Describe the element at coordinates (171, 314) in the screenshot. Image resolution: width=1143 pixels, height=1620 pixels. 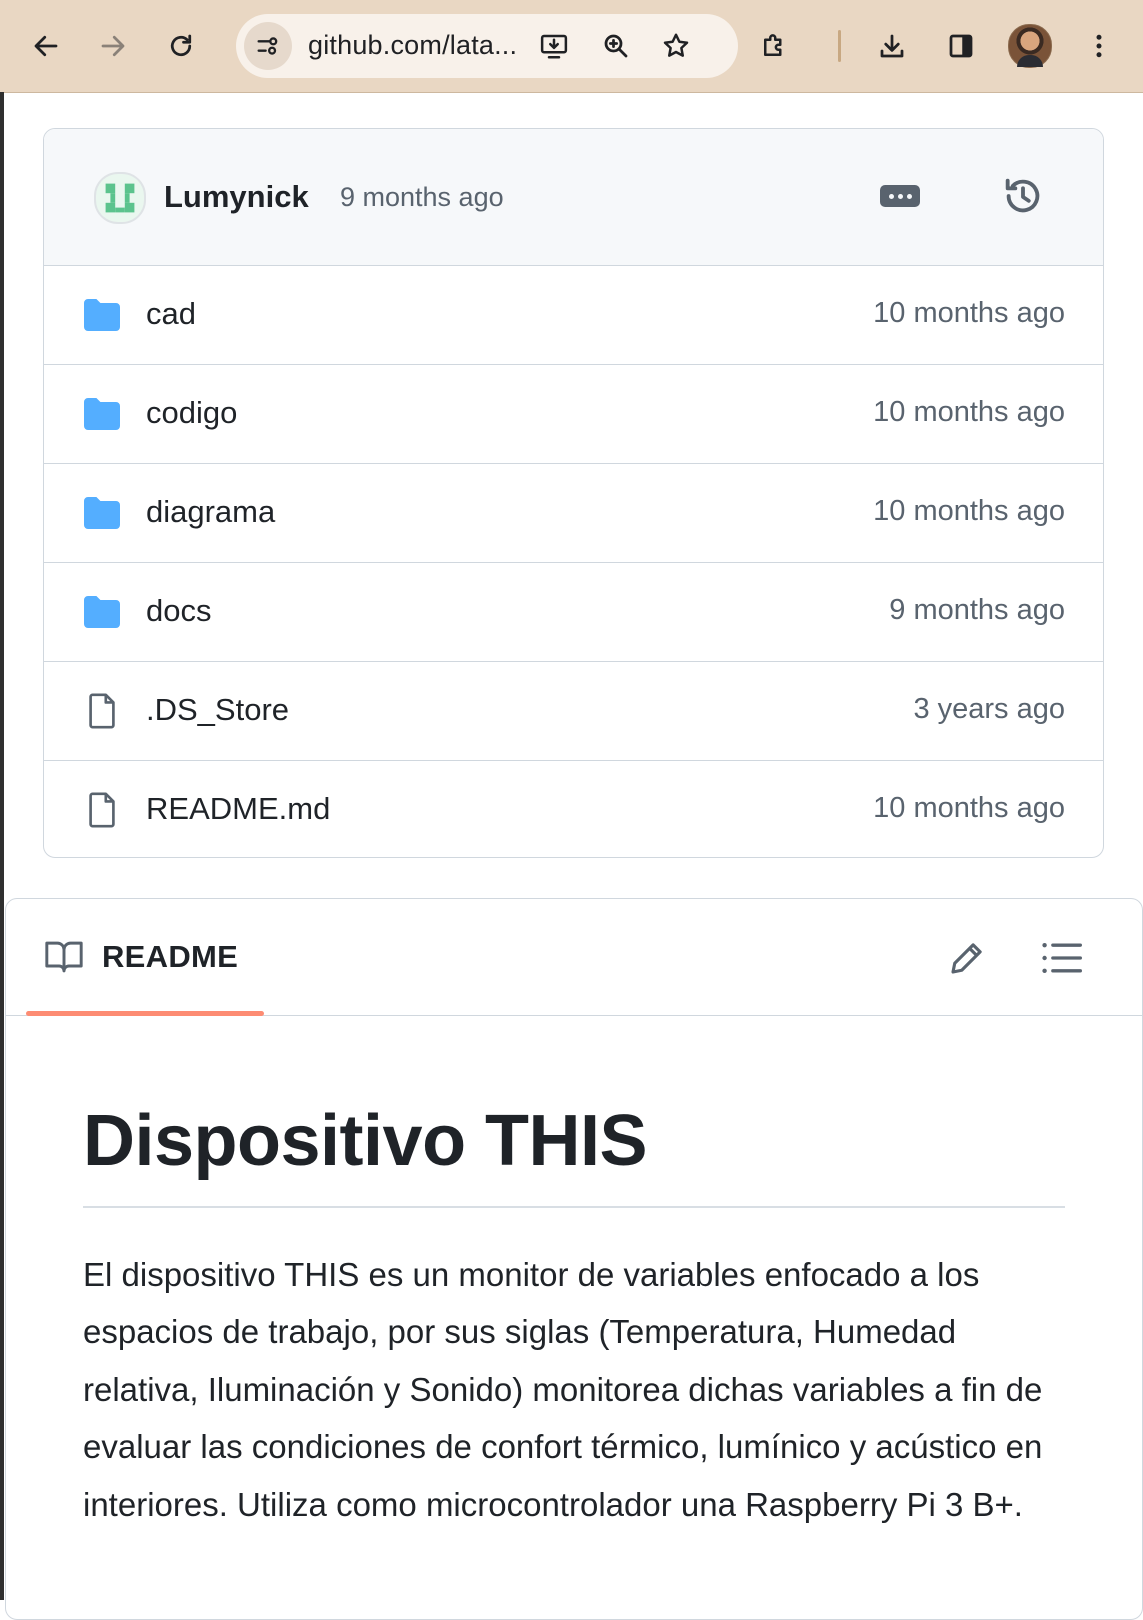
I see `file-name: cad` at that location.